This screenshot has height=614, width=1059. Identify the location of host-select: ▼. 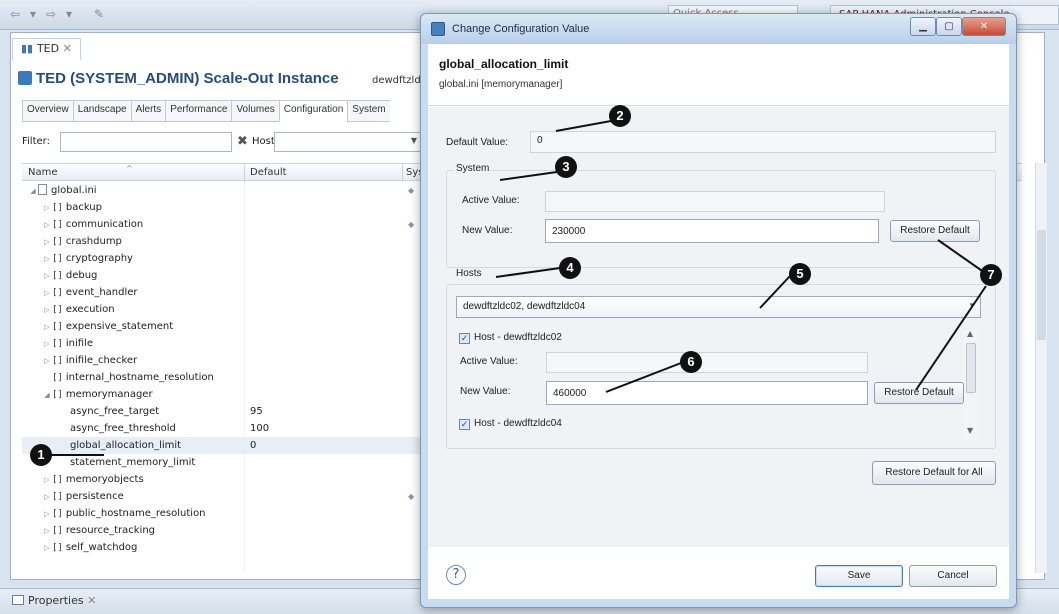
(348, 142).